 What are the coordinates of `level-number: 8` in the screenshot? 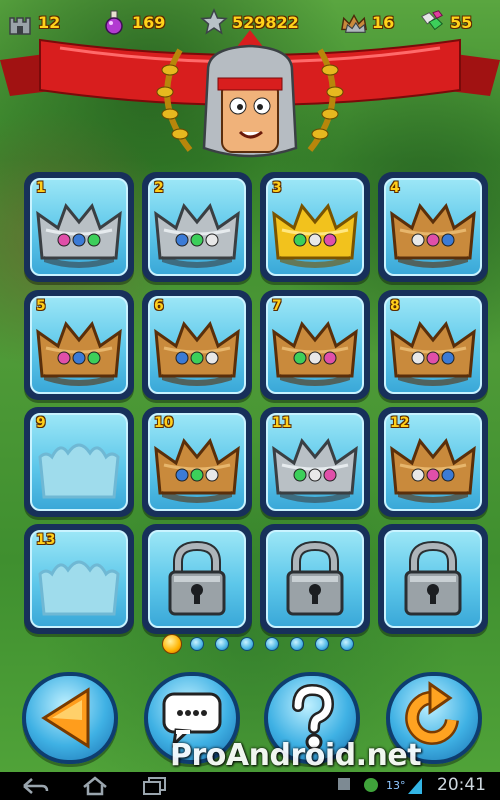 It's located at (395, 306).